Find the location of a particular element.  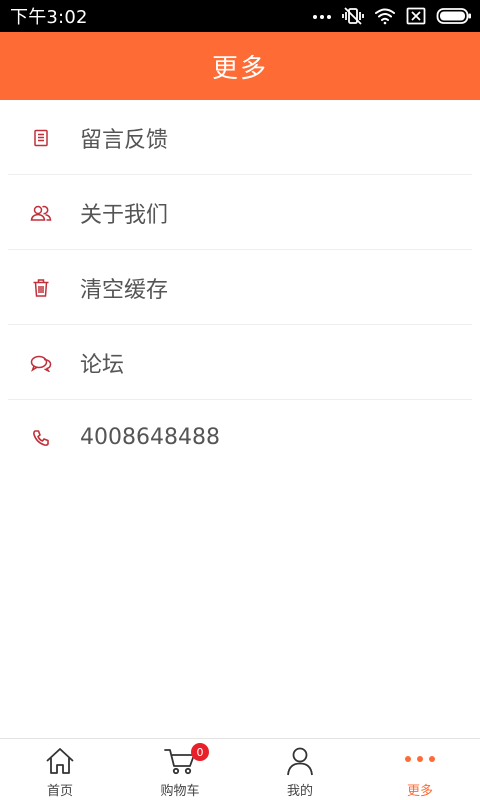

tab-cart: 0 购物车 is located at coordinates (180, 769).